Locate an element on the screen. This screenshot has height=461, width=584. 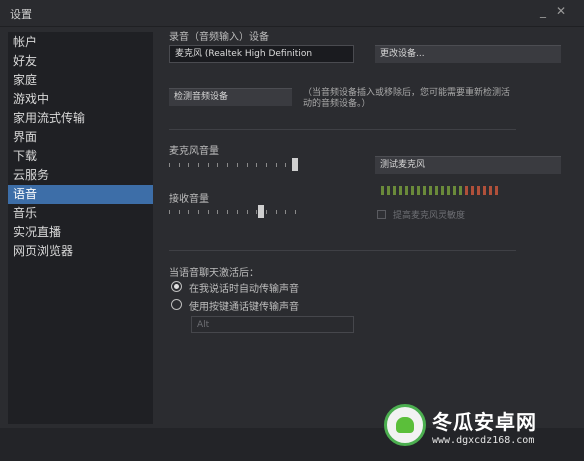
mic-level-meter is located at coordinates (441, 190).